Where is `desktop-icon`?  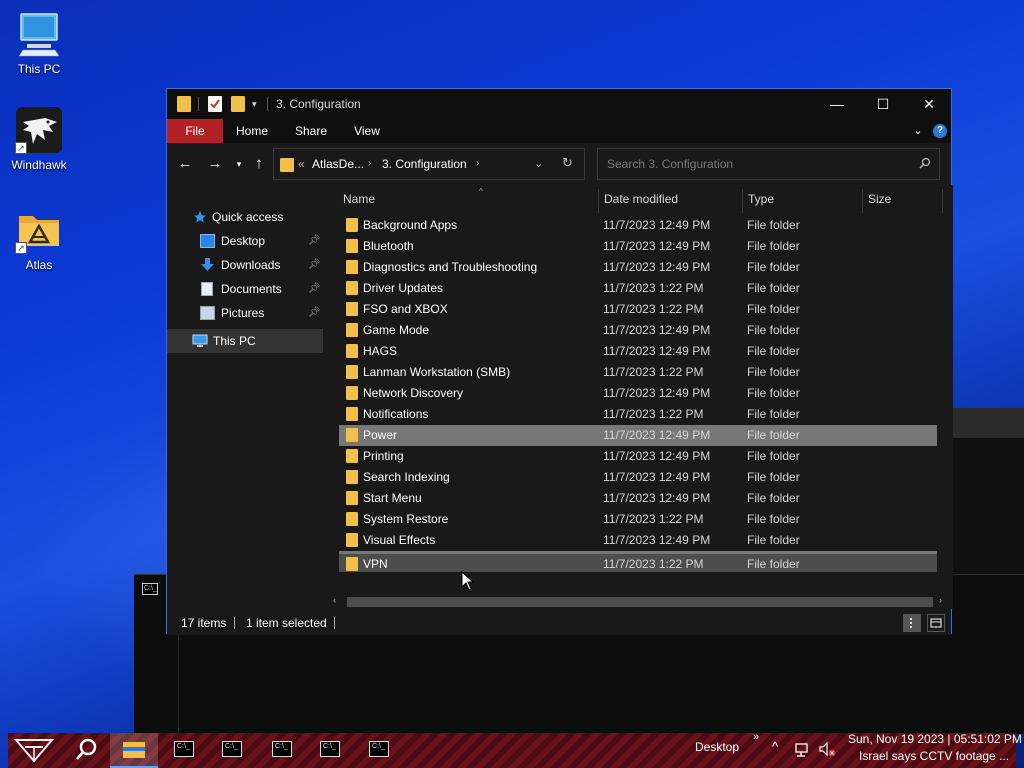 desktop-icon is located at coordinates (207, 241).